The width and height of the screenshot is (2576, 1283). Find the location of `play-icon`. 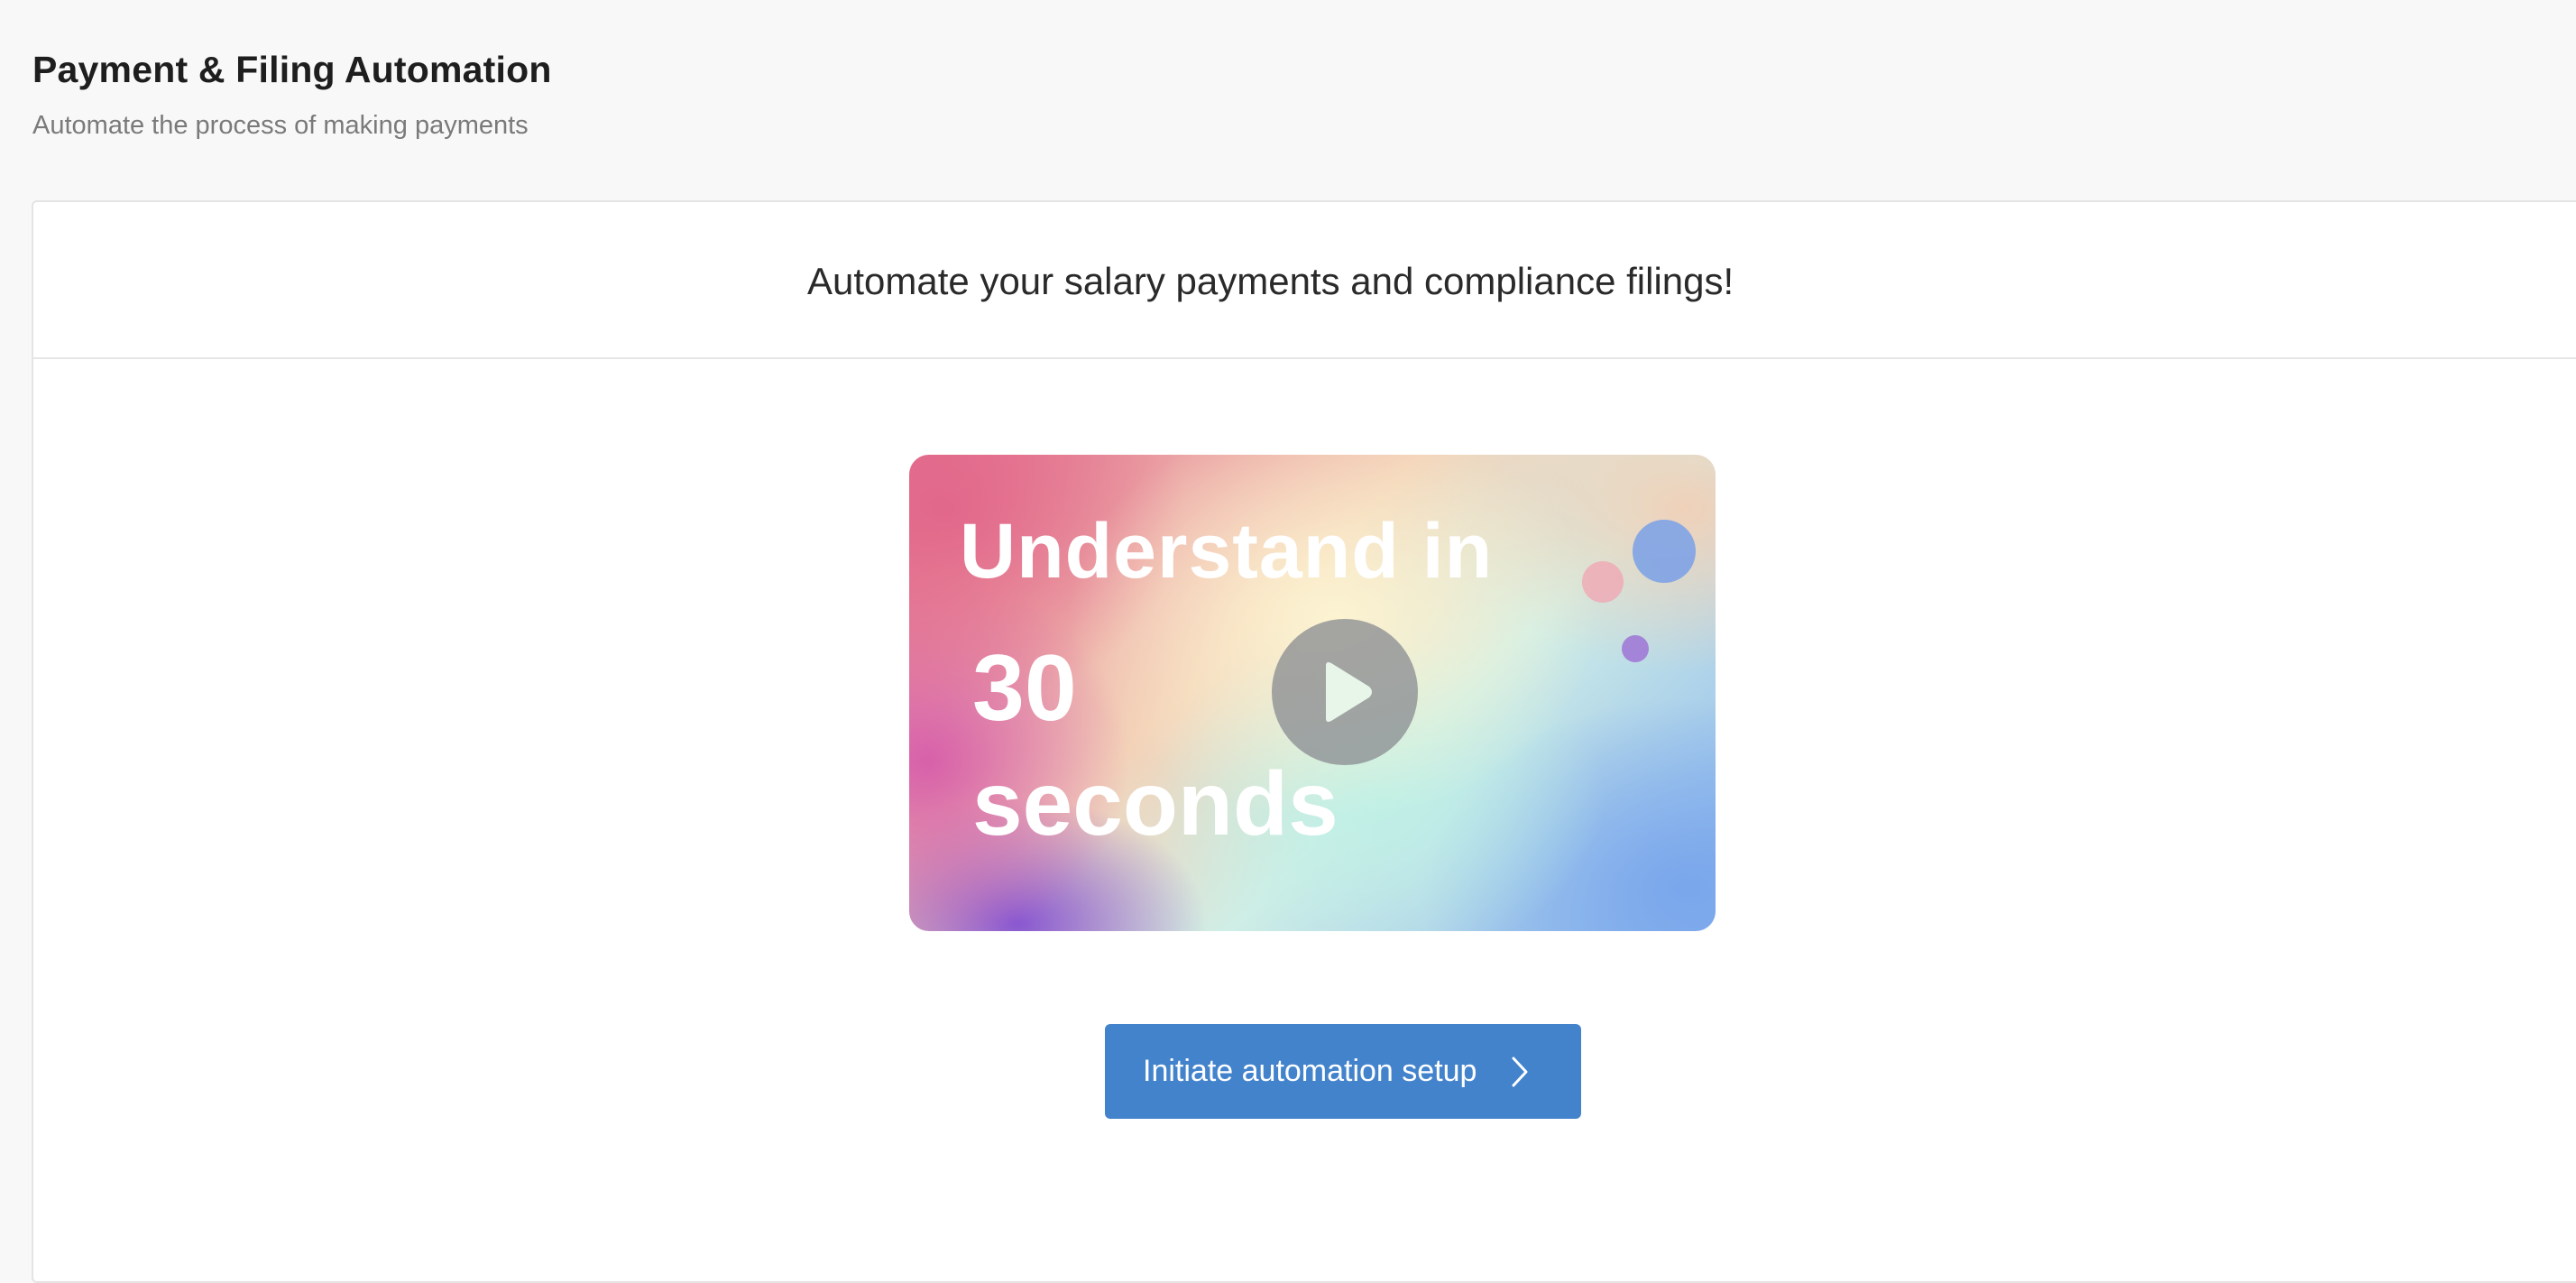

play-icon is located at coordinates (1349, 692).